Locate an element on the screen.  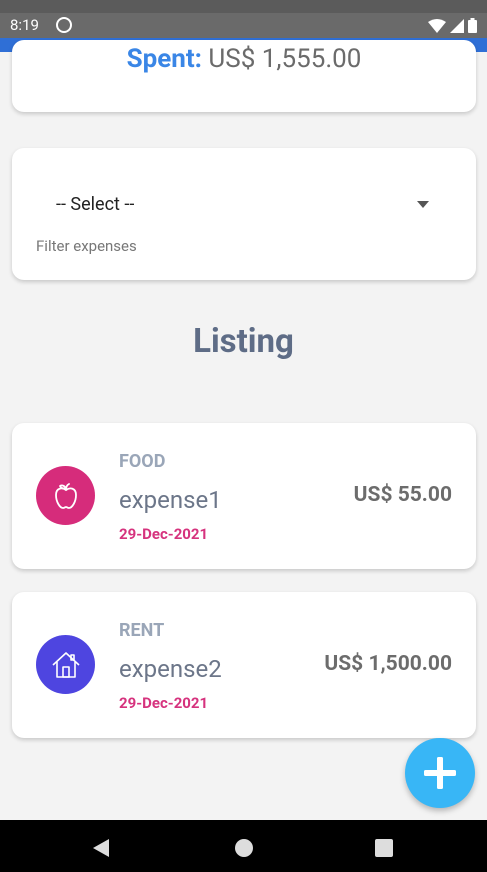
status-icons is located at coordinates (452, 25).